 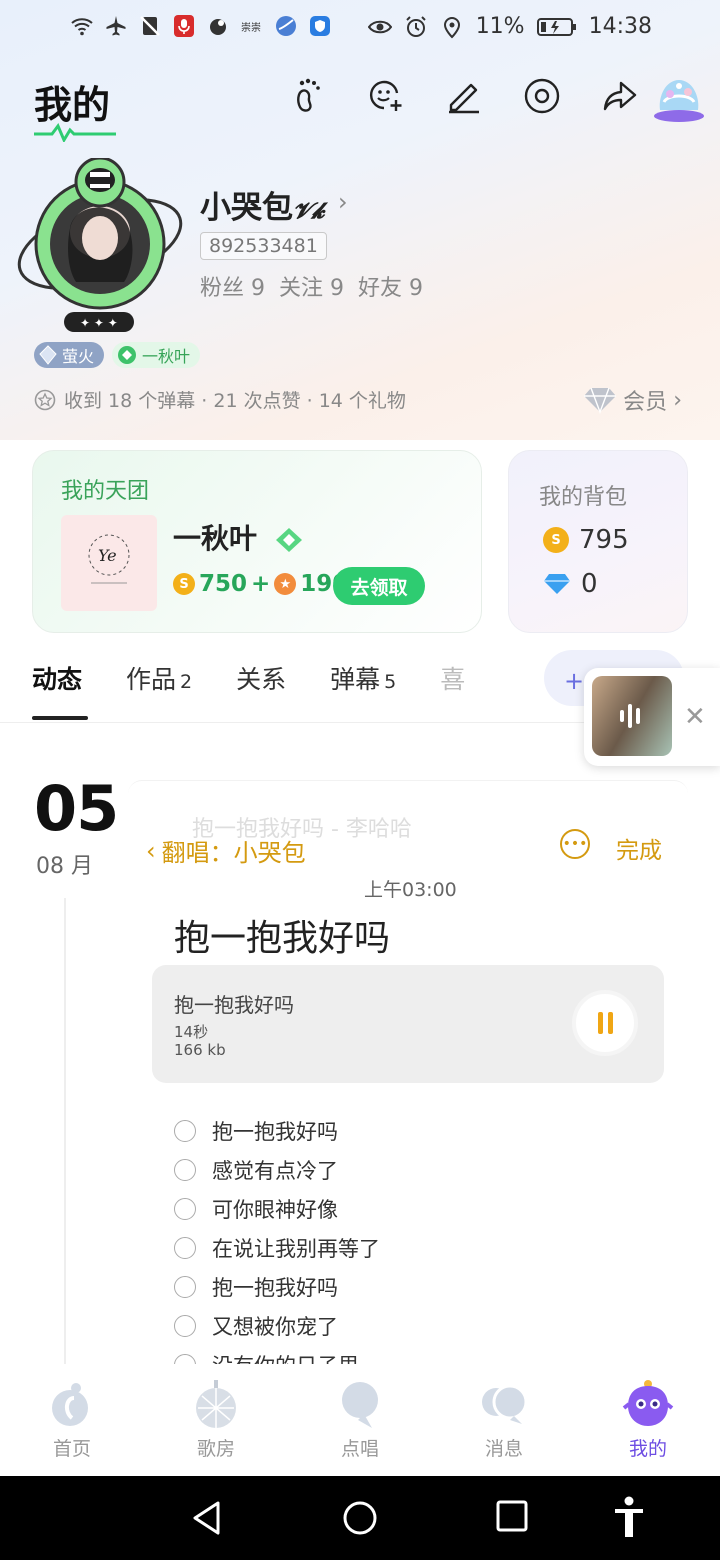 I want to click on chevron-right-icon: ›, so click(x=343, y=202).